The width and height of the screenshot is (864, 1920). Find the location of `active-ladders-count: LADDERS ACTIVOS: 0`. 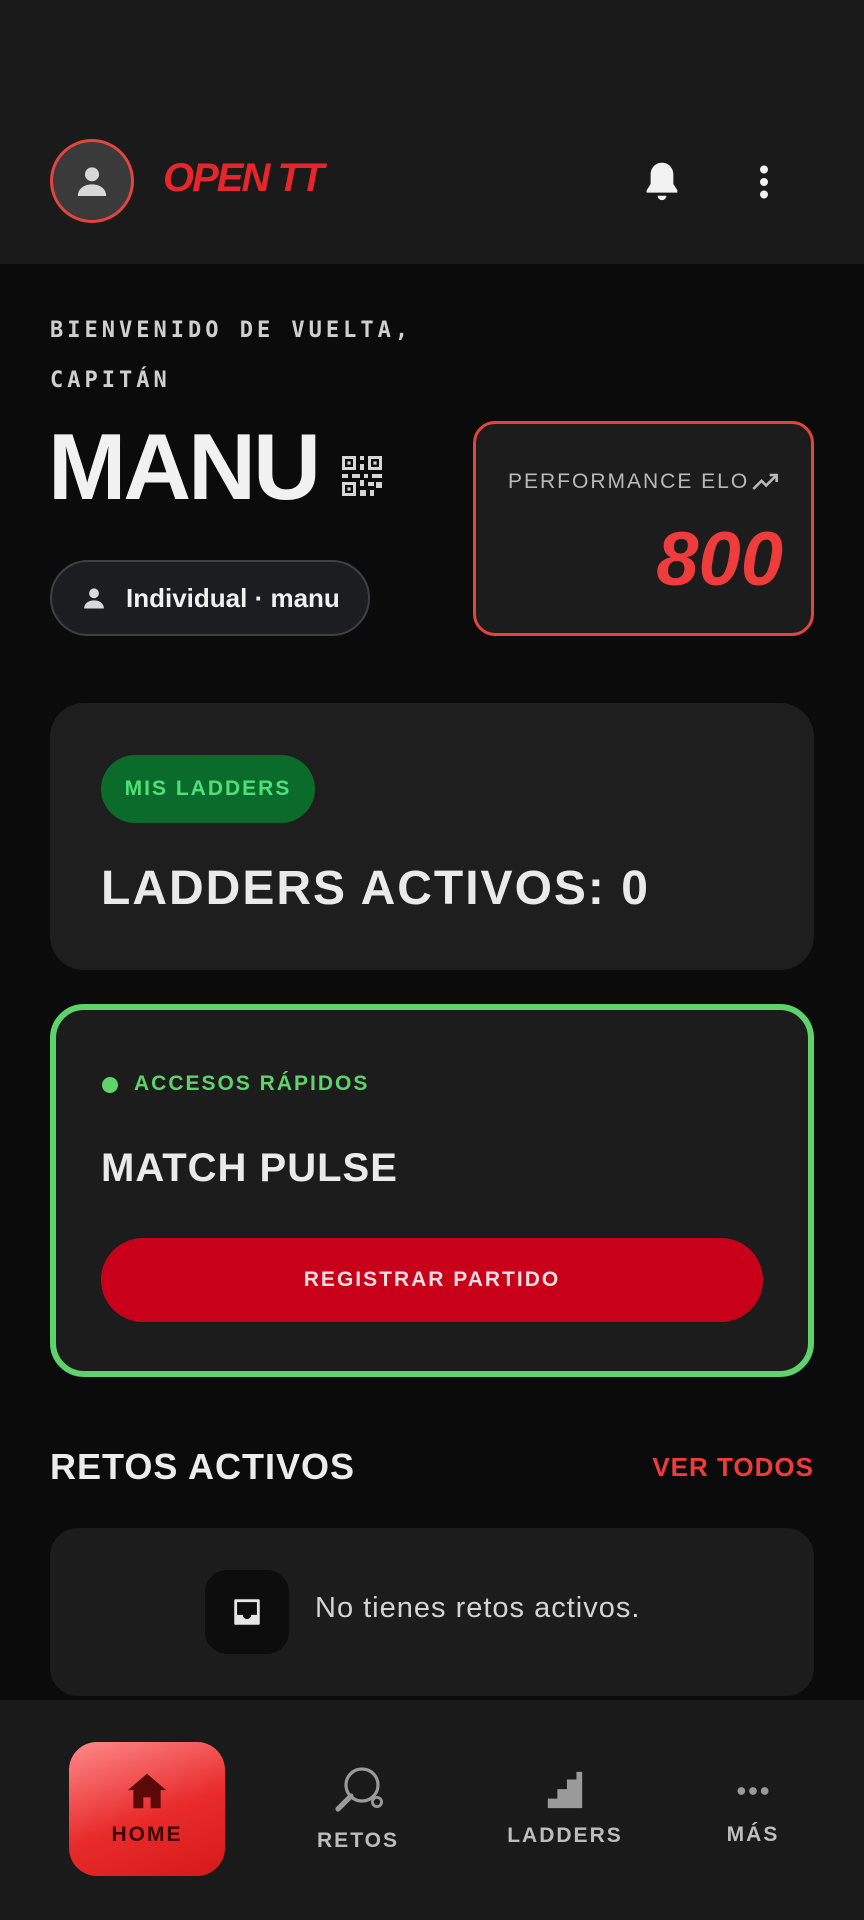

active-ladders-count: LADDERS ACTIVOS: 0 is located at coordinates (375, 888).